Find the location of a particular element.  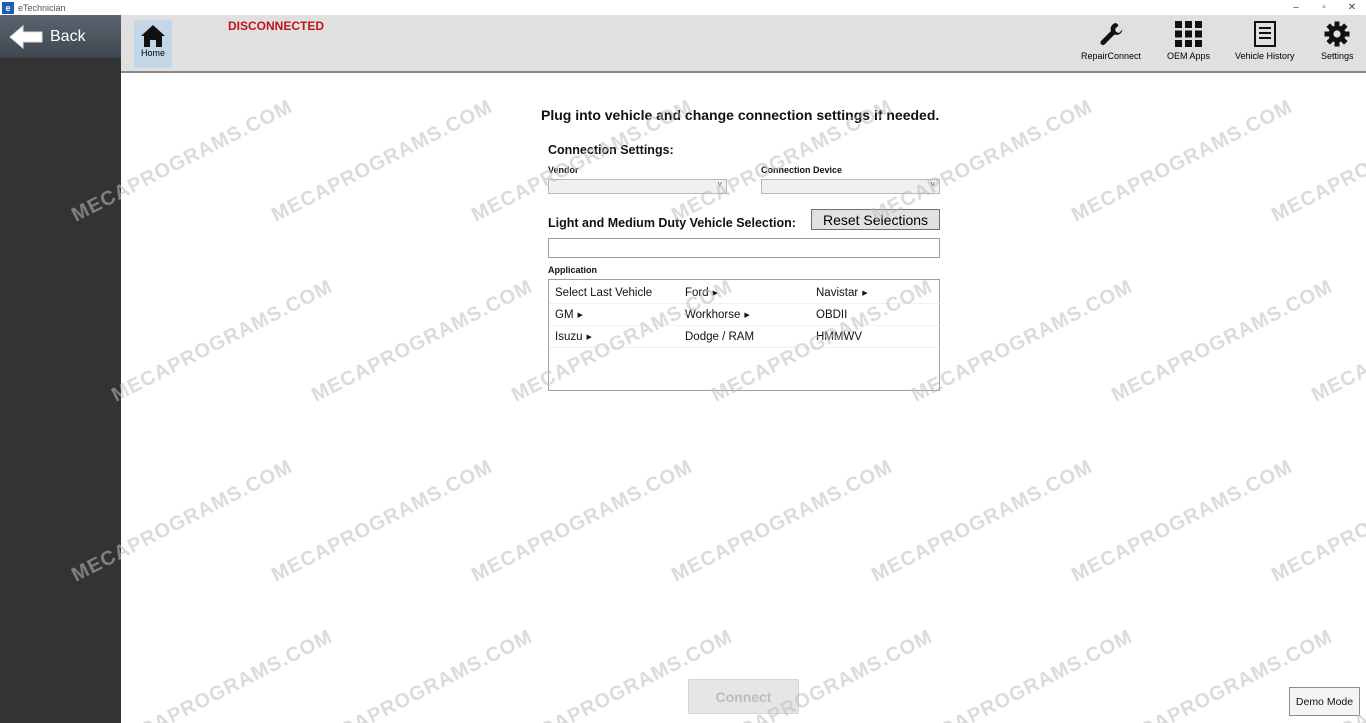

application-item-label: Dodge / RAM is located at coordinates (720, 336).